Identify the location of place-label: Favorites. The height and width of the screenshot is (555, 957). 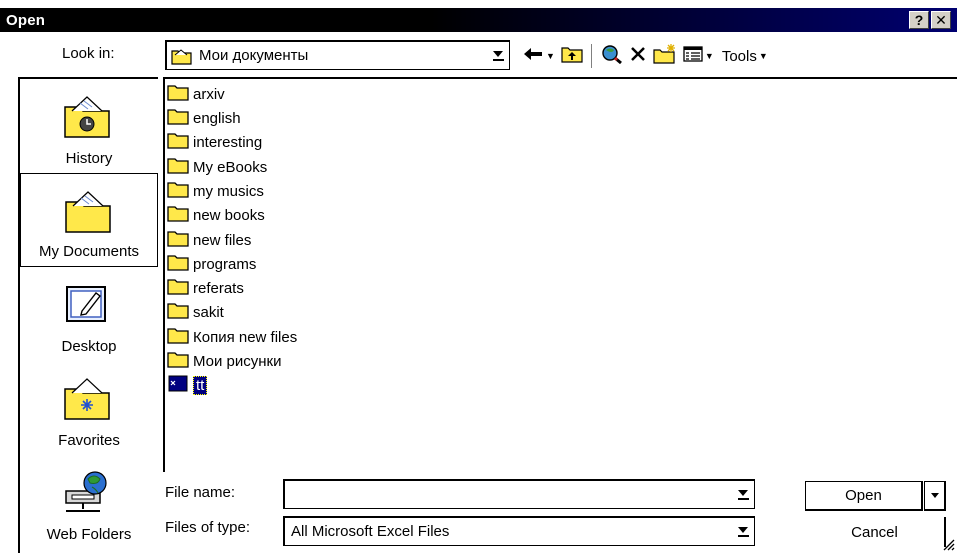
(89, 440).